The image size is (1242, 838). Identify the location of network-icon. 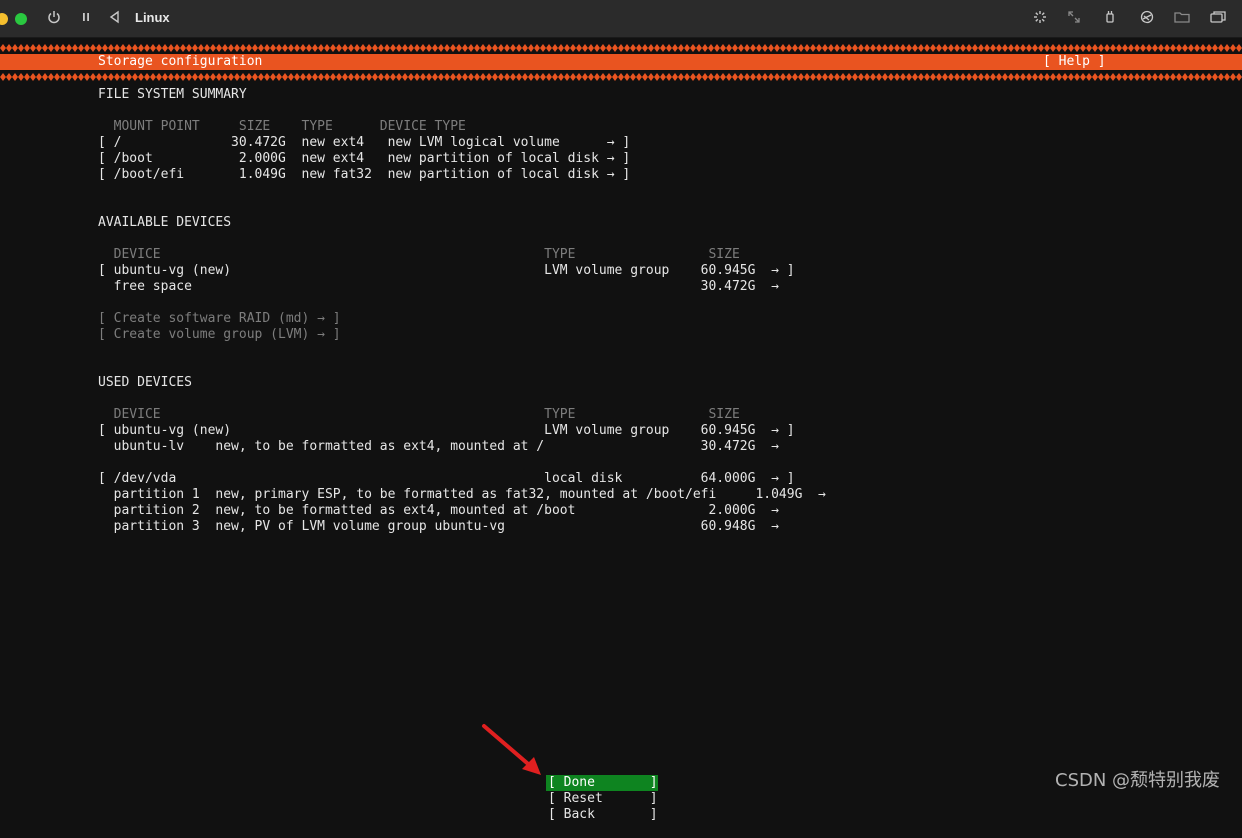
(1147, 19).